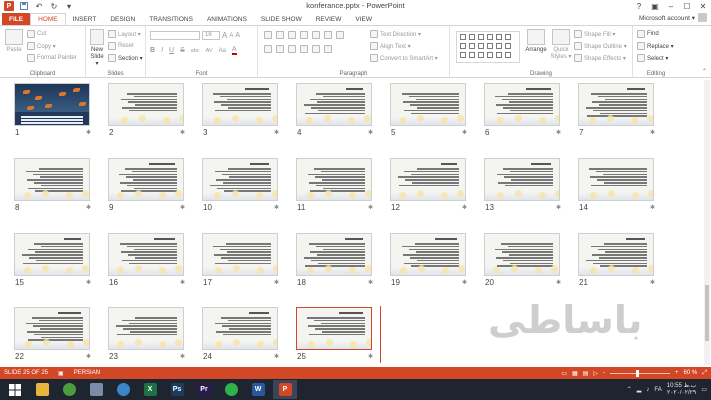 This screenshot has height=400, width=711. Describe the element at coordinates (667, 18) in the screenshot. I see `account-label: Microsoft account ▾` at that location.